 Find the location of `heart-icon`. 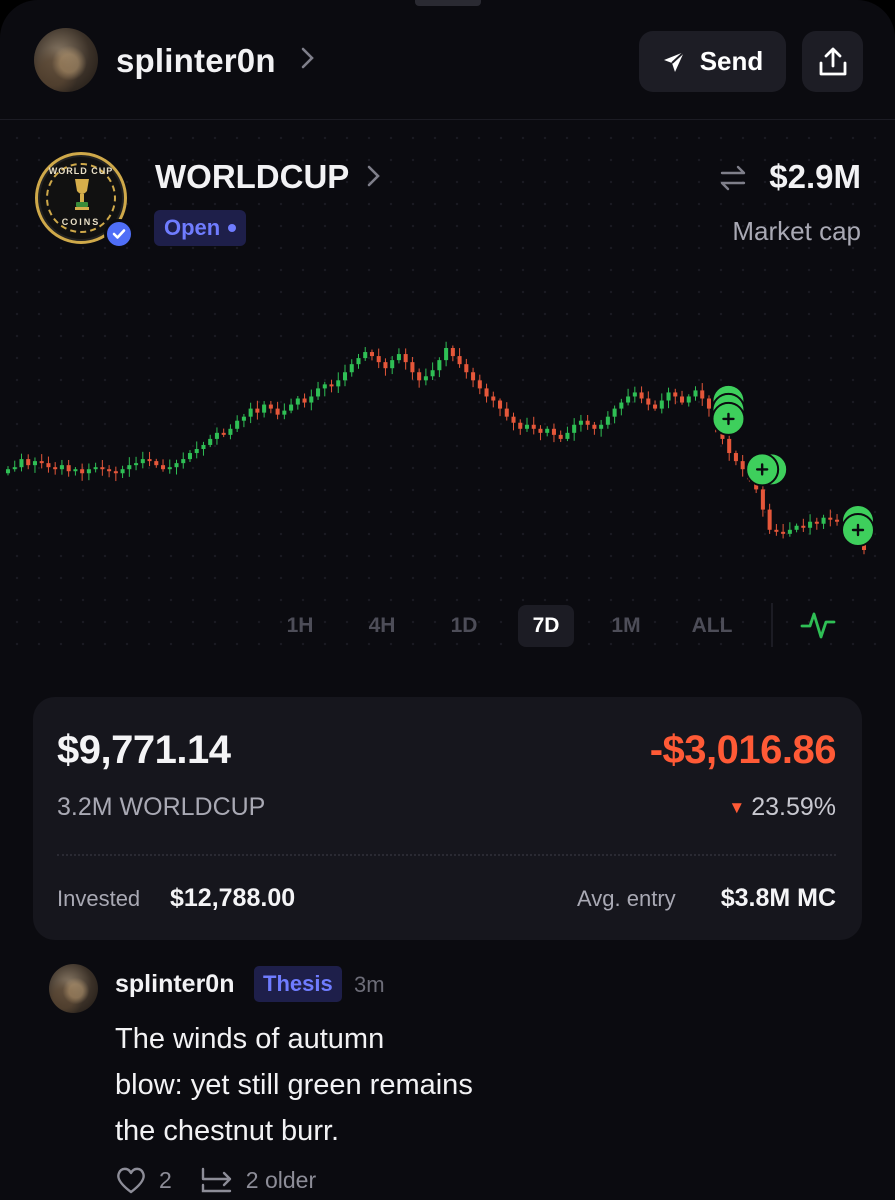

heart-icon is located at coordinates (131, 1180).